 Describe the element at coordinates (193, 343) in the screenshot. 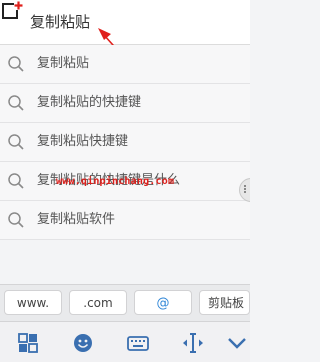

I see `cursor-move-icon` at that location.